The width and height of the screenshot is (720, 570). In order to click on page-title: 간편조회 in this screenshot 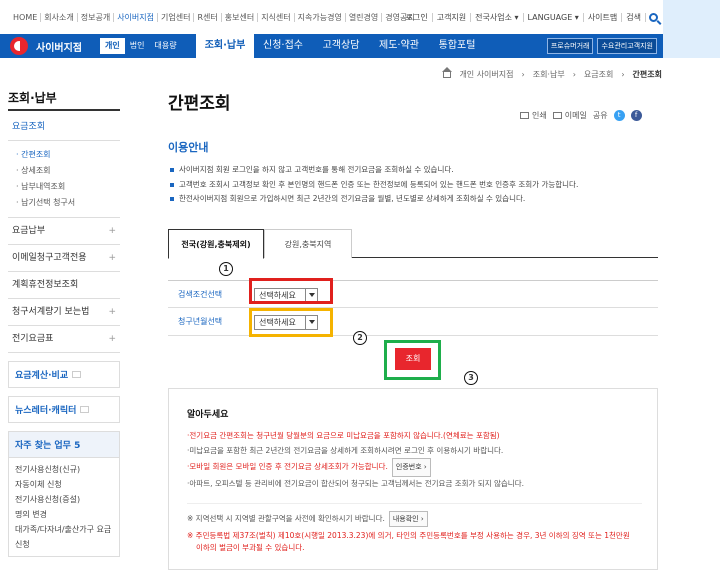, I will do `click(199, 104)`.